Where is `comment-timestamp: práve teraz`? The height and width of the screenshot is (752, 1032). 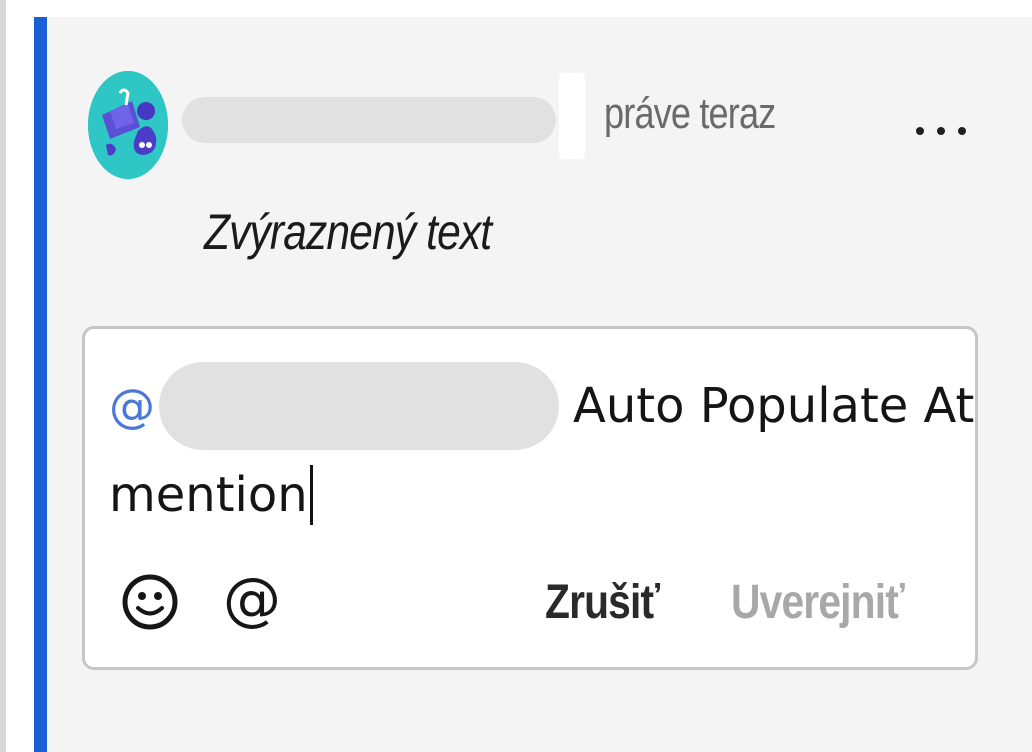 comment-timestamp: práve teraz is located at coordinates (690, 113).